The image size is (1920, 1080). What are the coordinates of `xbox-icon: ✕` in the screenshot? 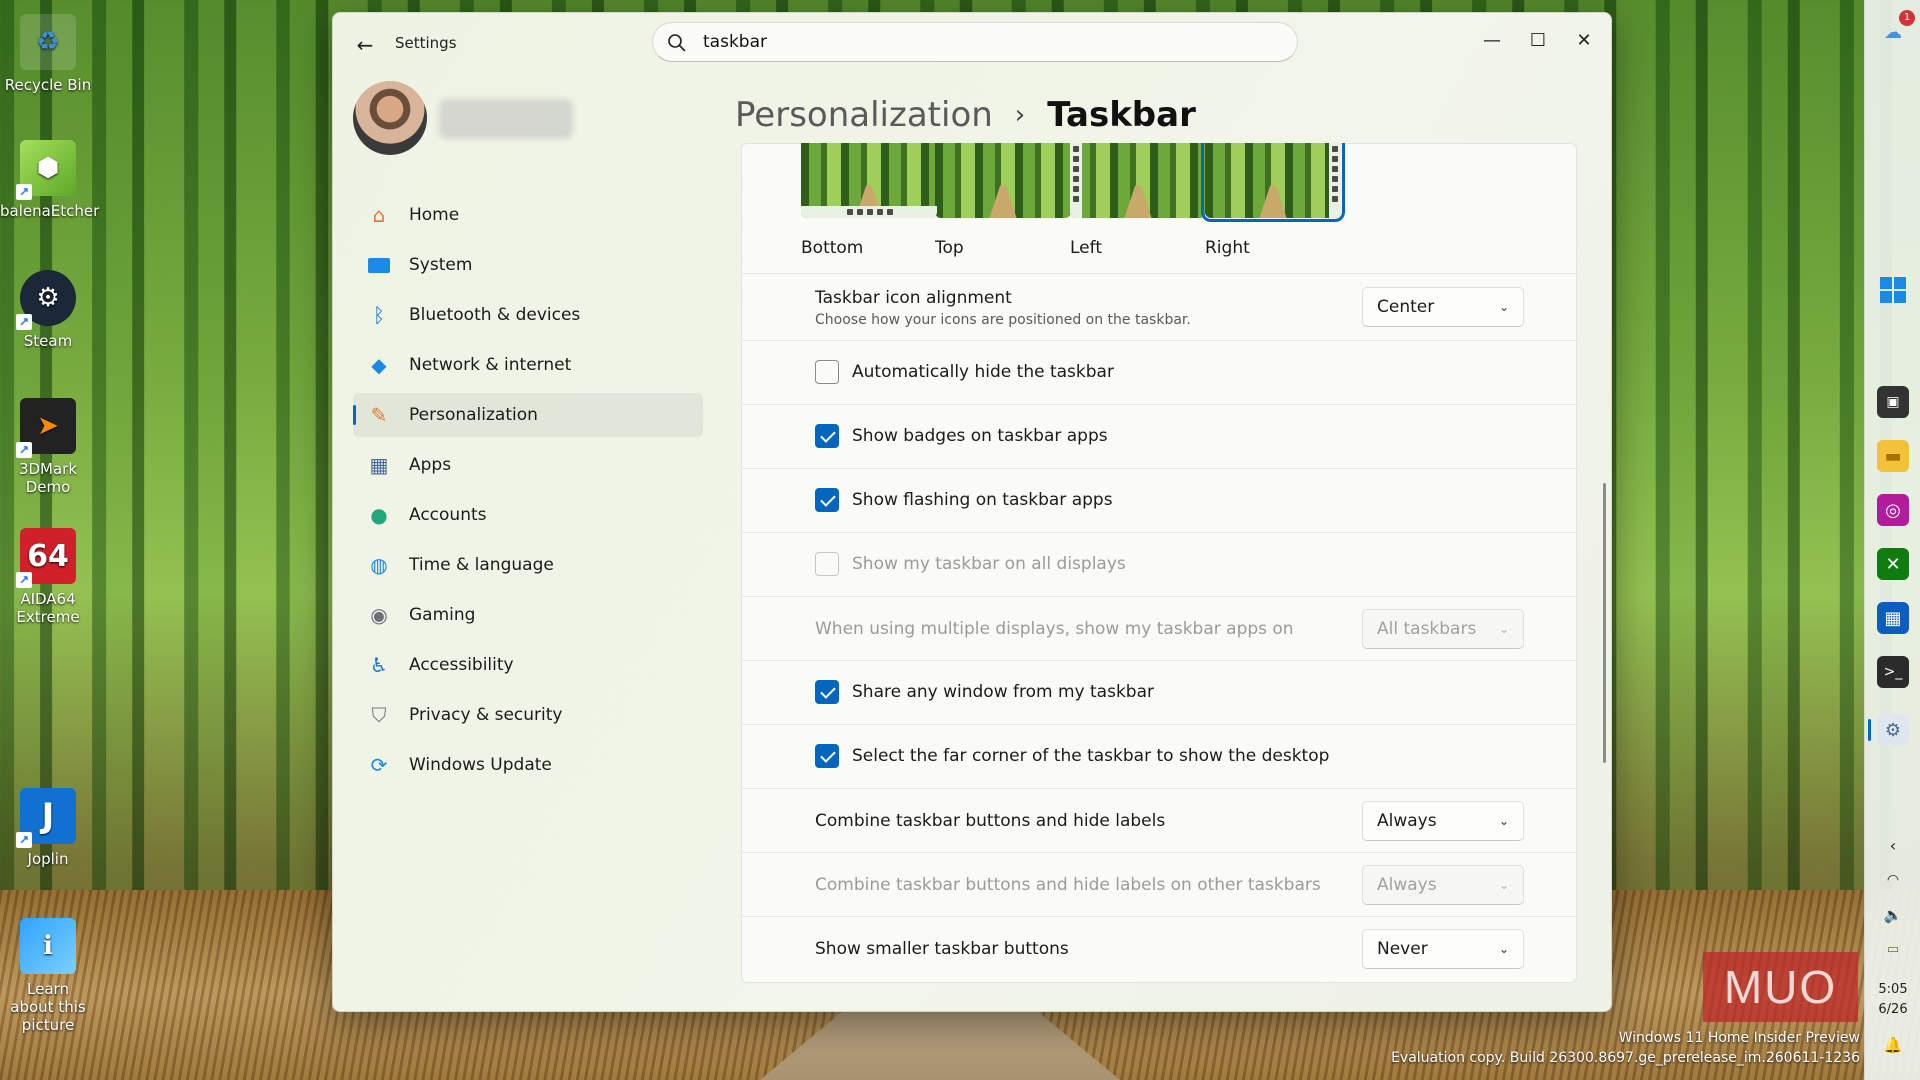 It's located at (1893, 564).